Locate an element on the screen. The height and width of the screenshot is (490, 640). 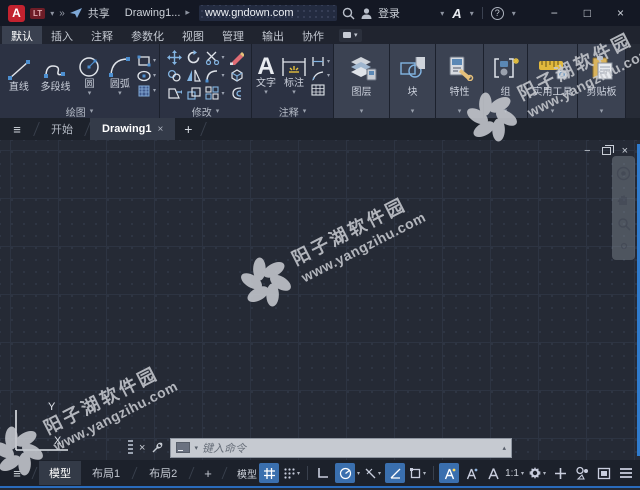
customize-button is located at coordinates (626, 473).